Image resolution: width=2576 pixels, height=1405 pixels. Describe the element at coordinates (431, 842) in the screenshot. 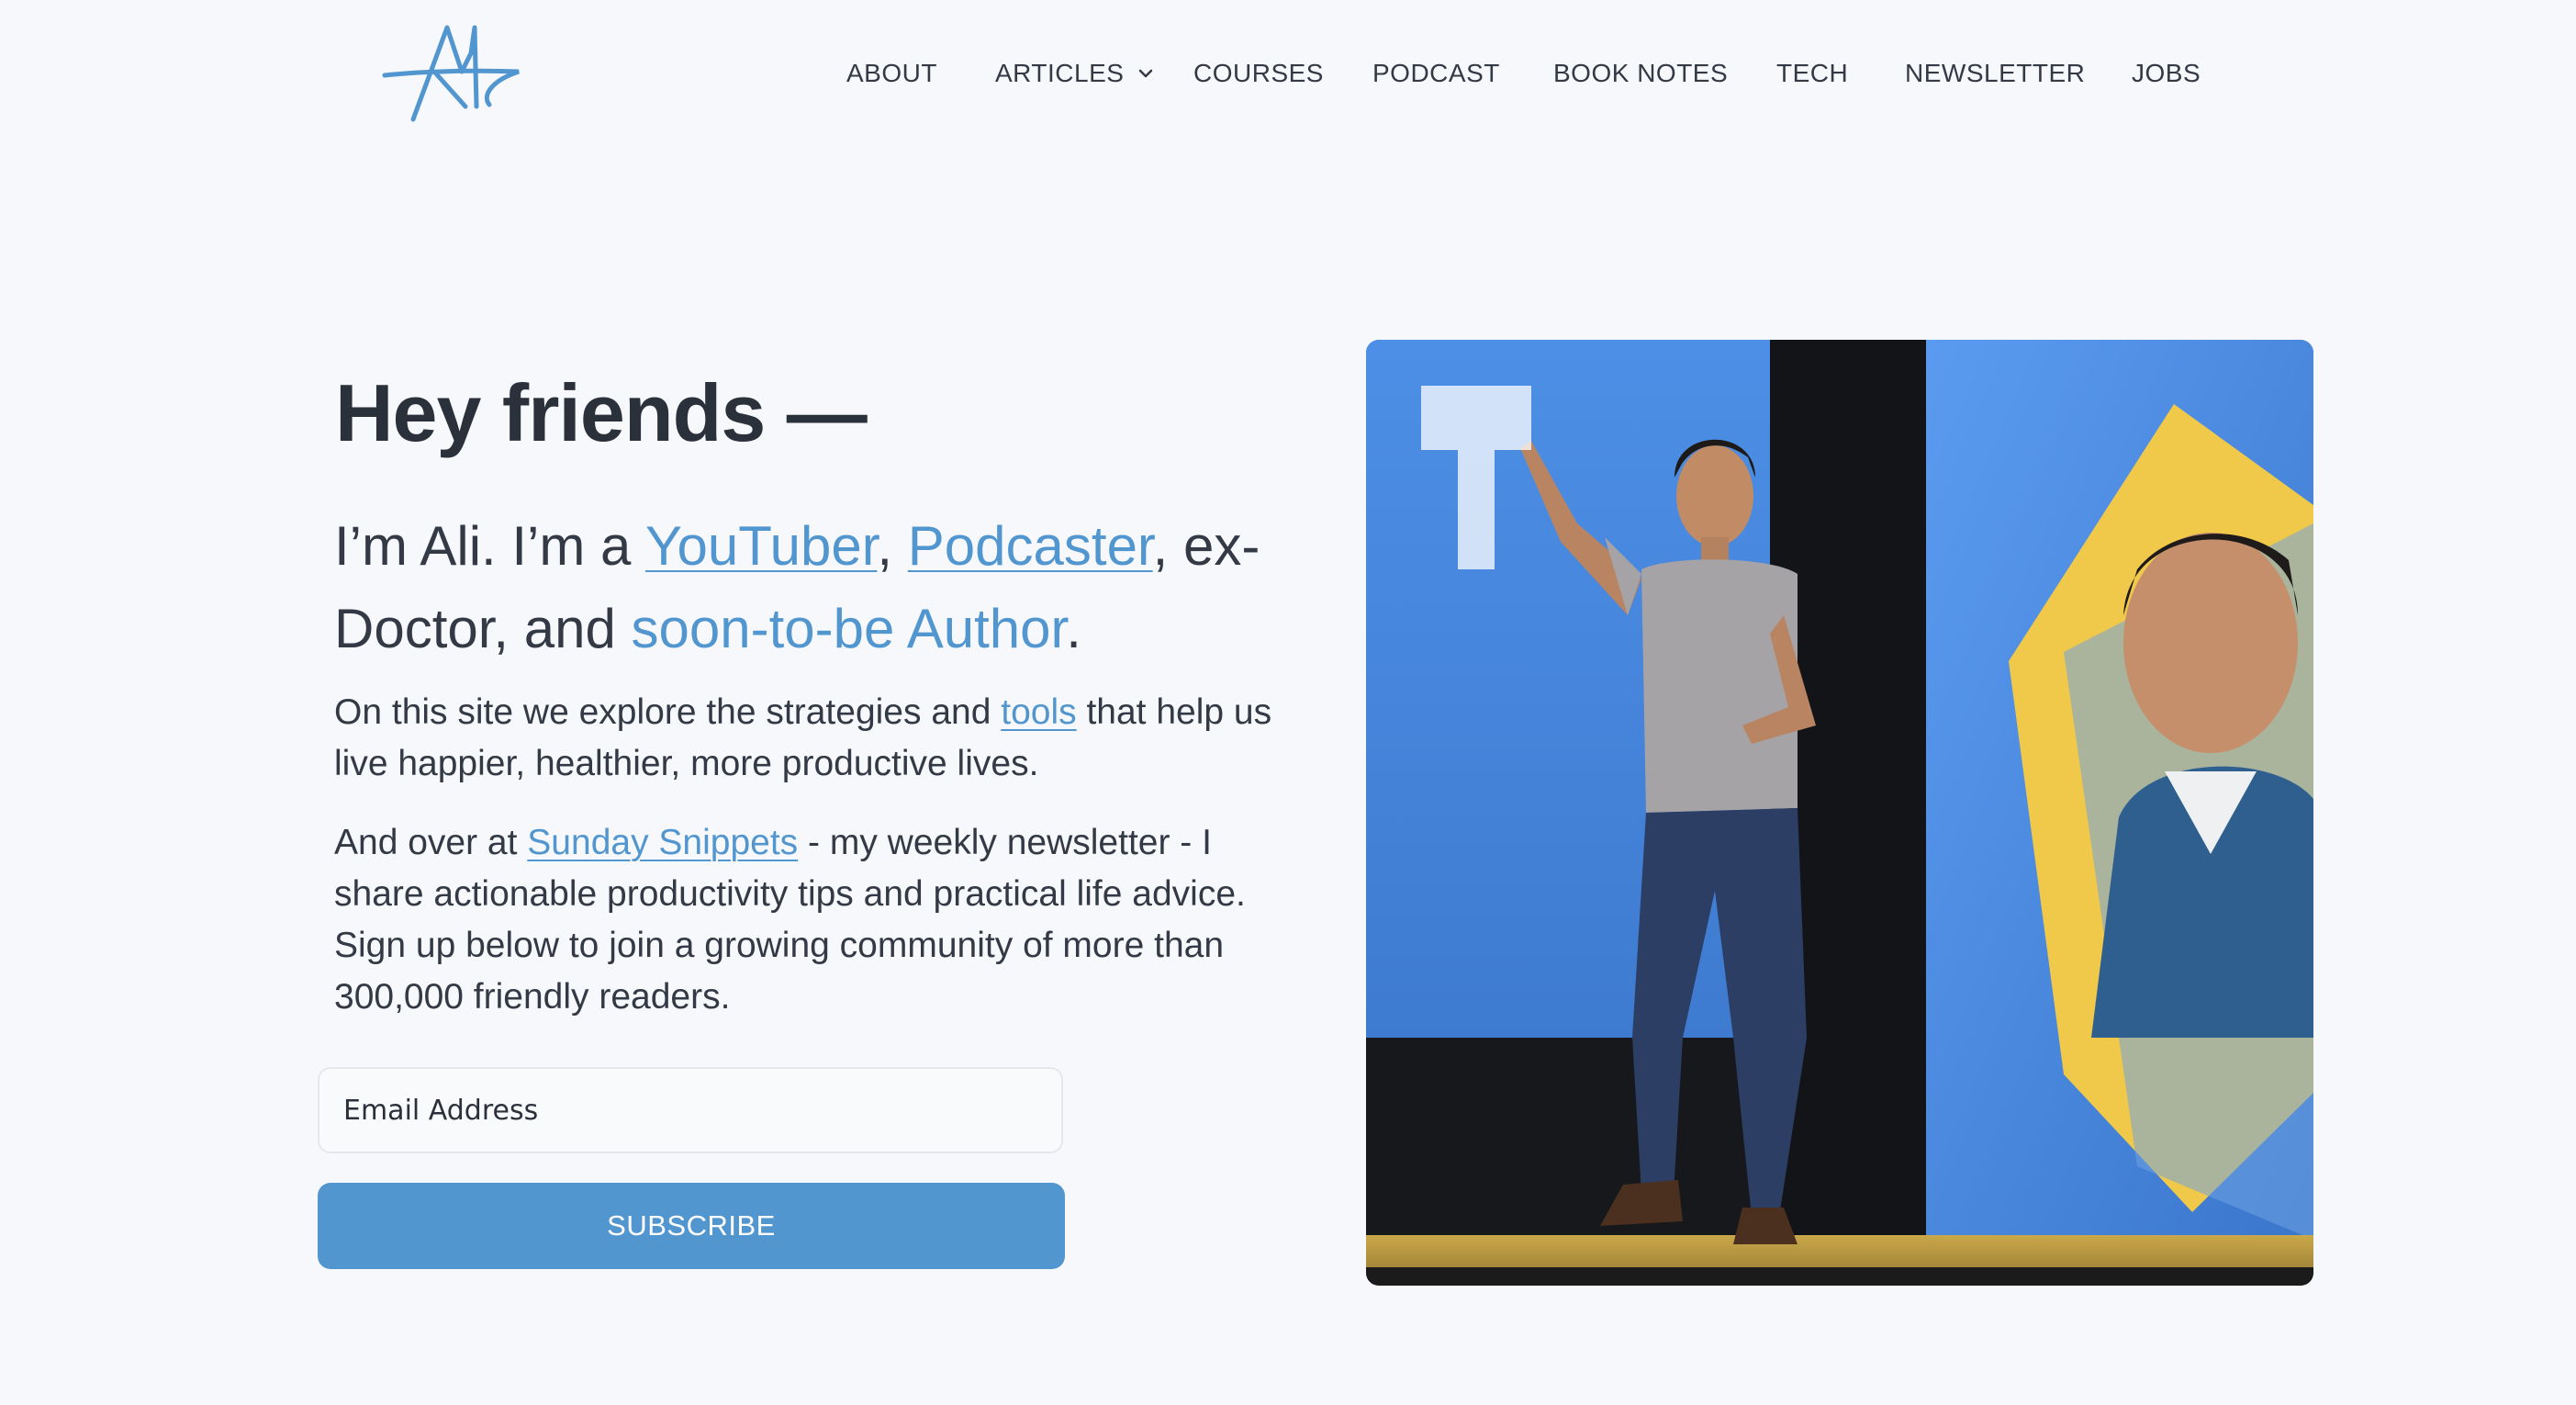

I see `p2-before: And over at` at that location.